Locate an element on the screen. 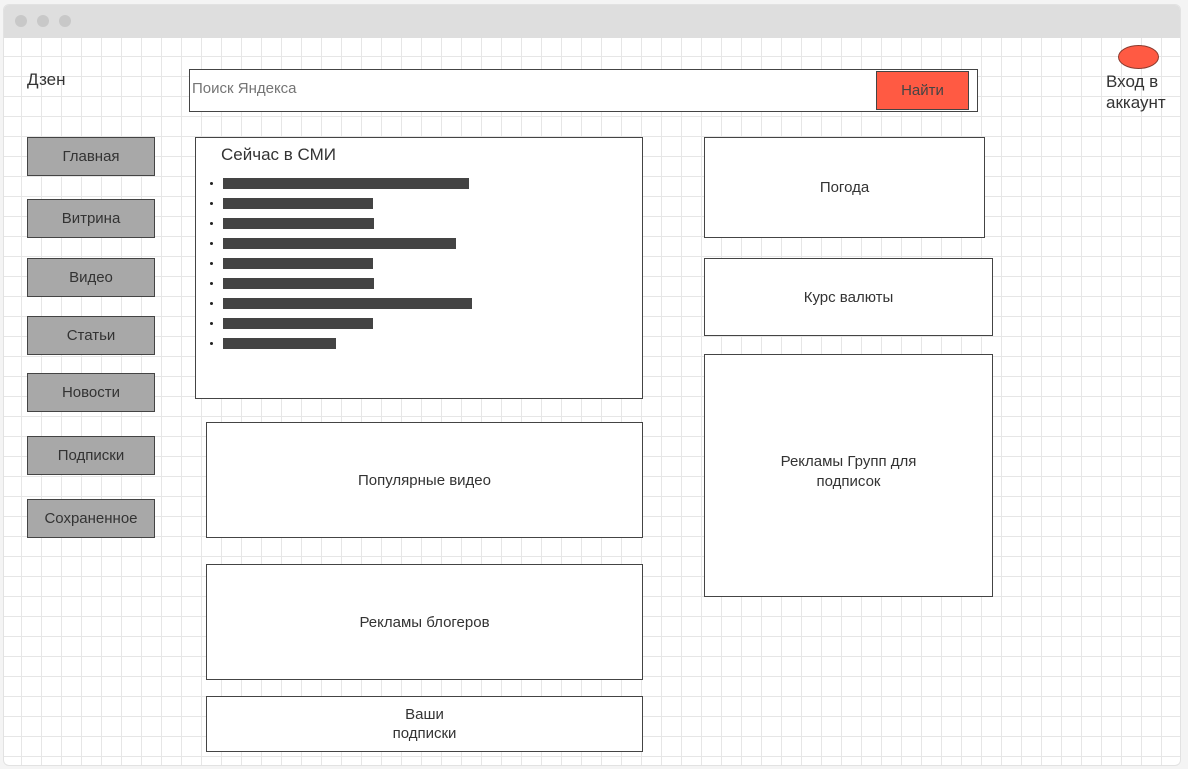 The width and height of the screenshot is (1188, 769). weather-label: Погода is located at coordinates (844, 187).